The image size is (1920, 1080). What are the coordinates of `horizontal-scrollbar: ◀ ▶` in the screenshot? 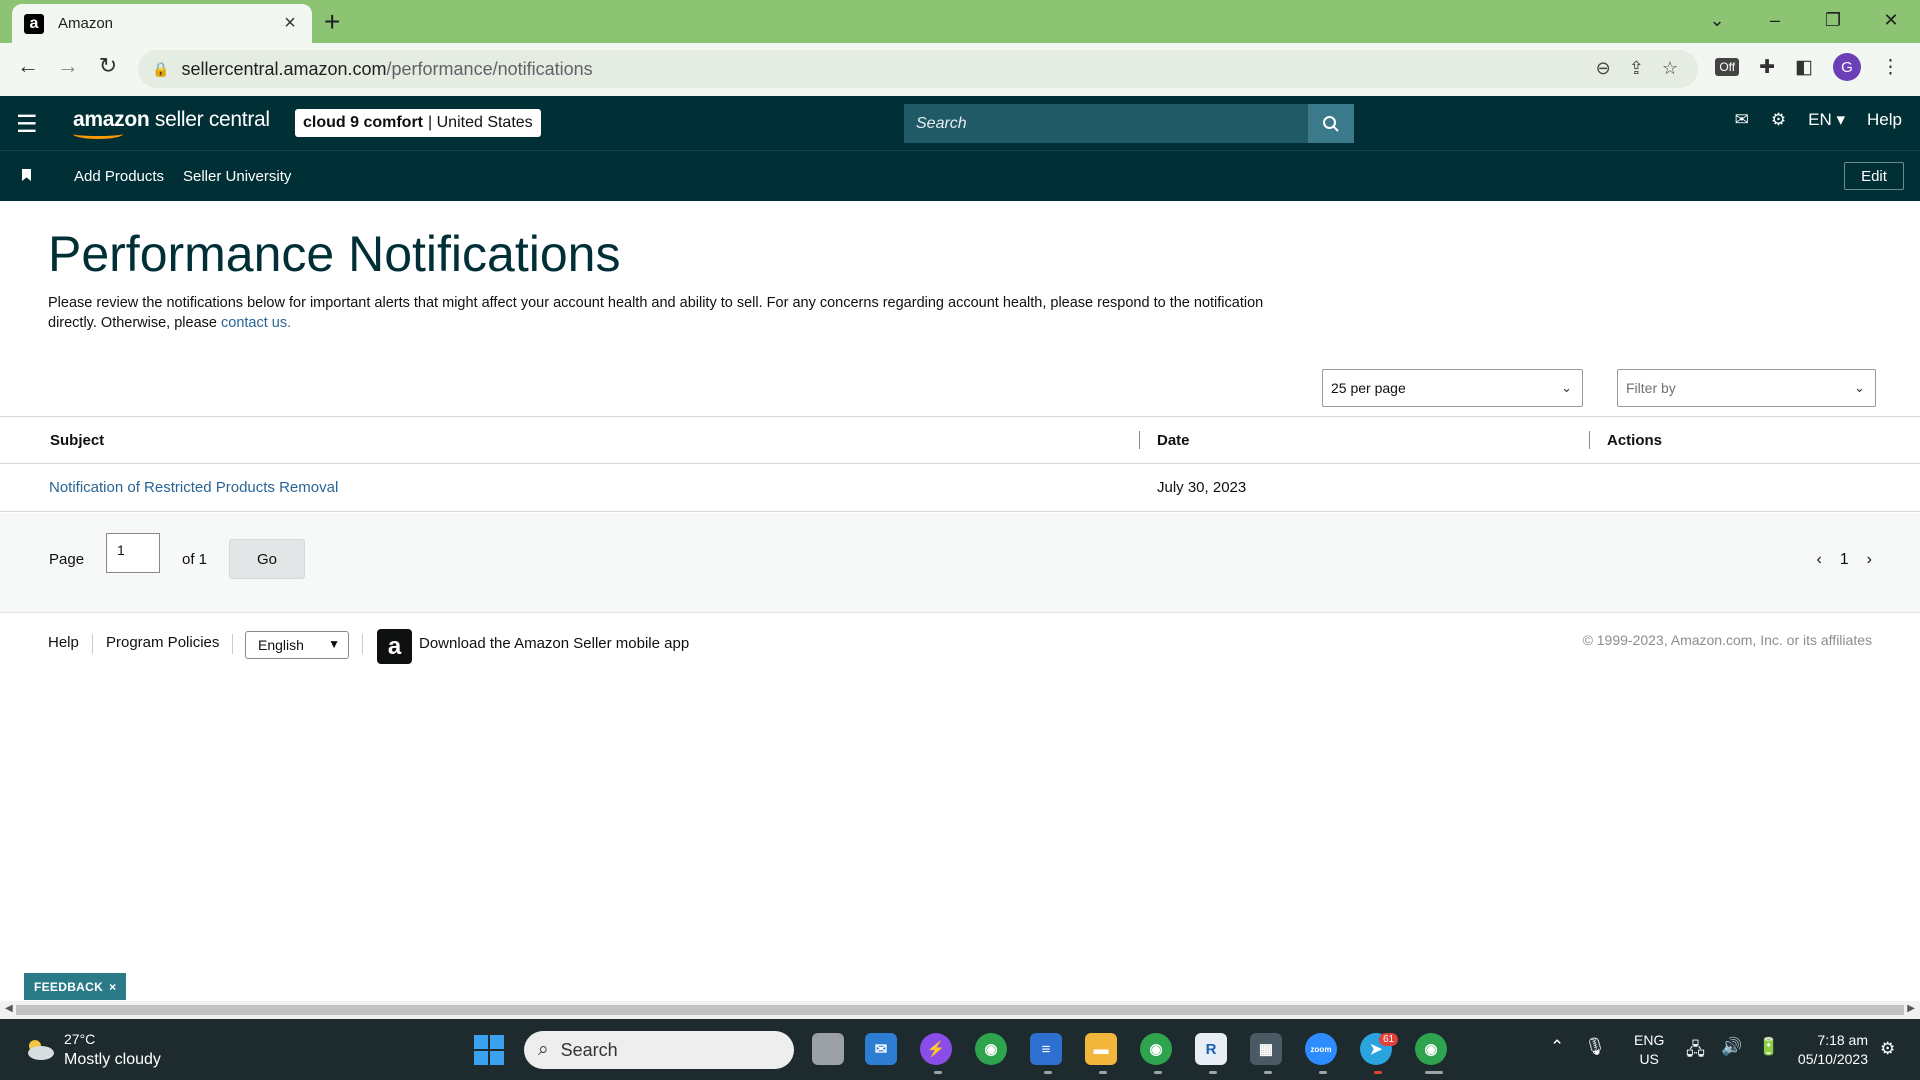 It's located at (960, 1010).